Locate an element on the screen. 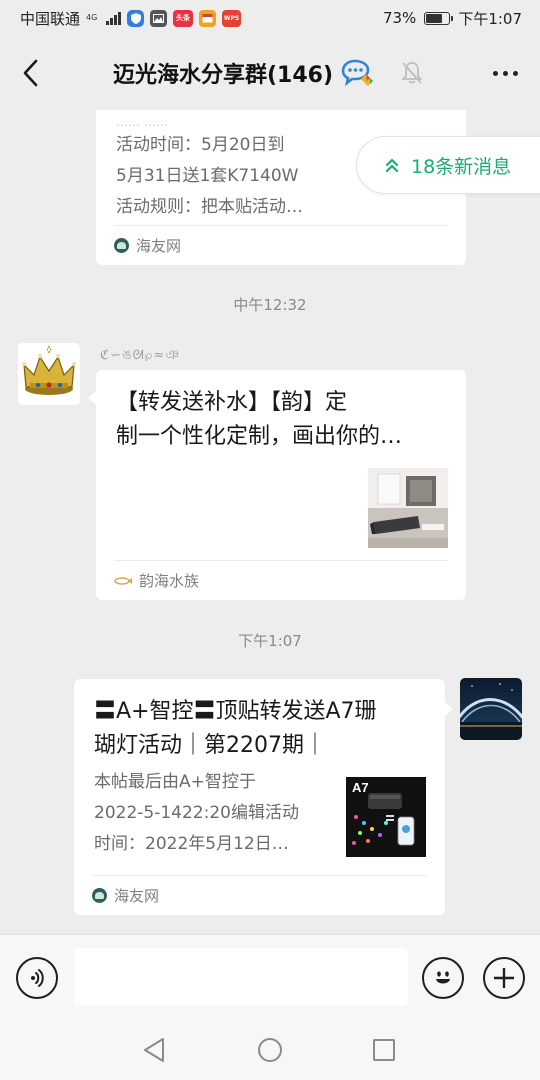  living-room-image is located at coordinates (408, 508).